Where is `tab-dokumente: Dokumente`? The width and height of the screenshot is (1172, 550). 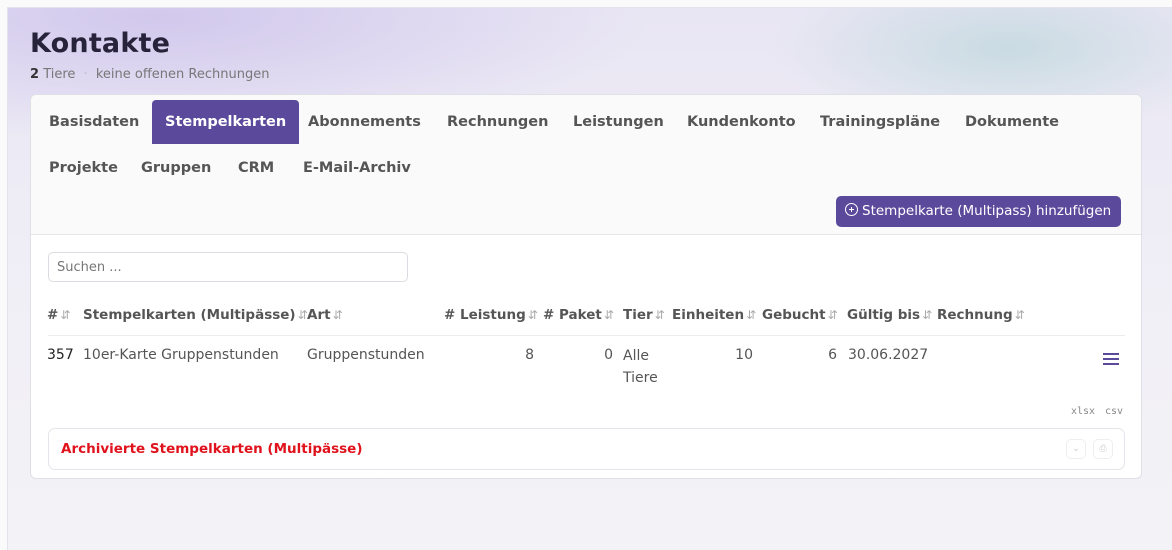
tab-dokumente: Dokumente is located at coordinates (1012, 122).